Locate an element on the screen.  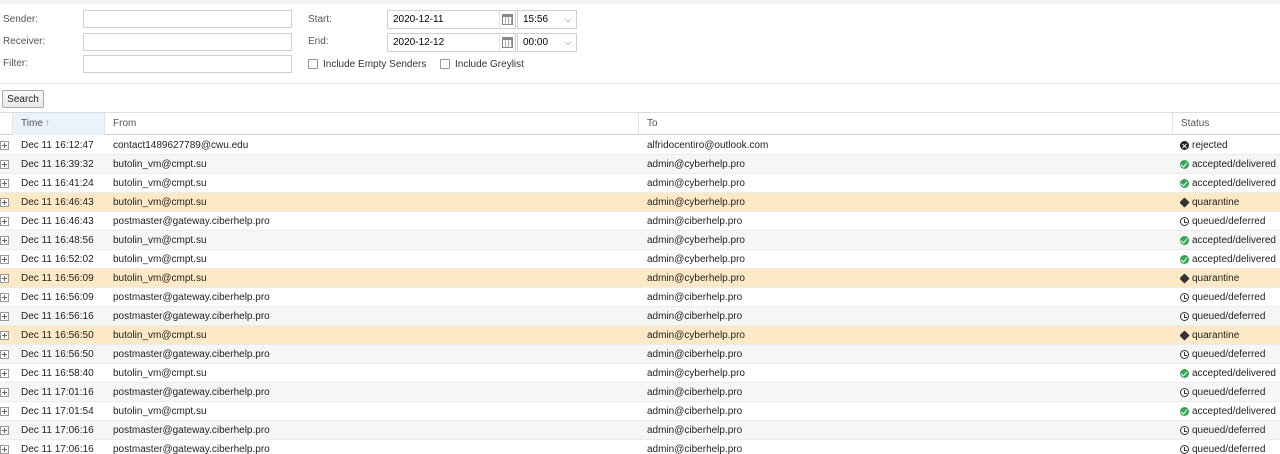
grid-header: Time ↑ From To Status is located at coordinates (640, 124).